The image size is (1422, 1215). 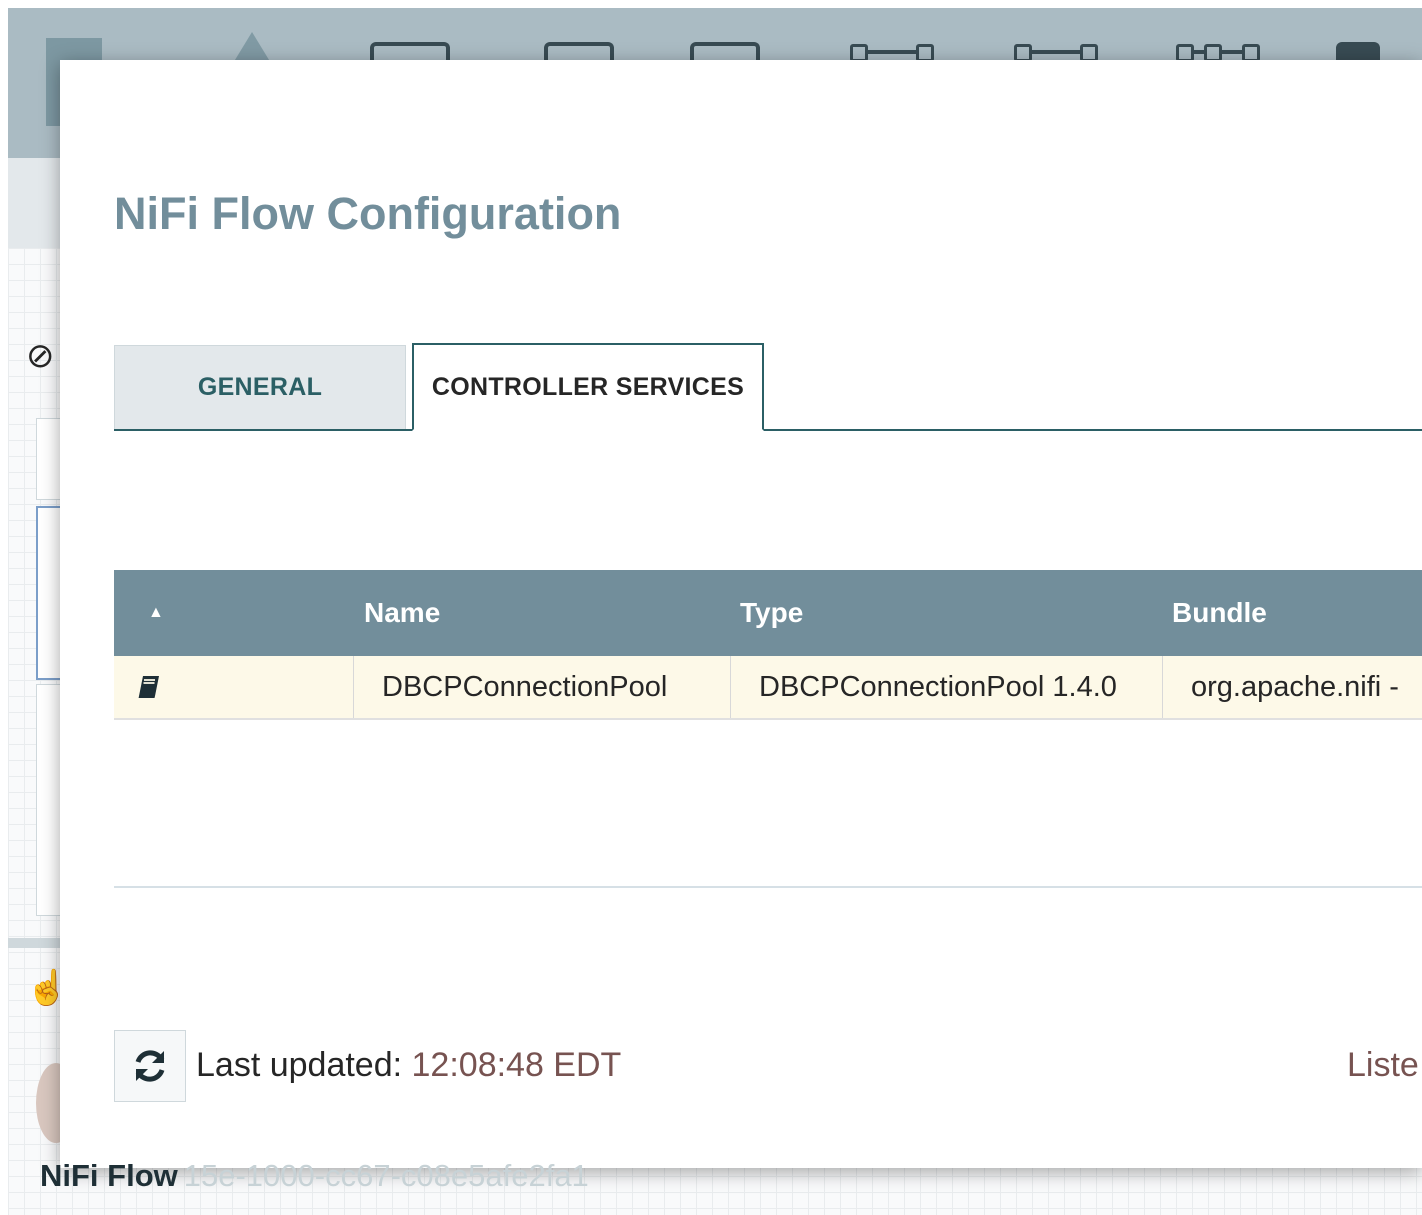 What do you see at coordinates (768, 887) in the screenshot?
I see `table-bottom-divider` at bounding box center [768, 887].